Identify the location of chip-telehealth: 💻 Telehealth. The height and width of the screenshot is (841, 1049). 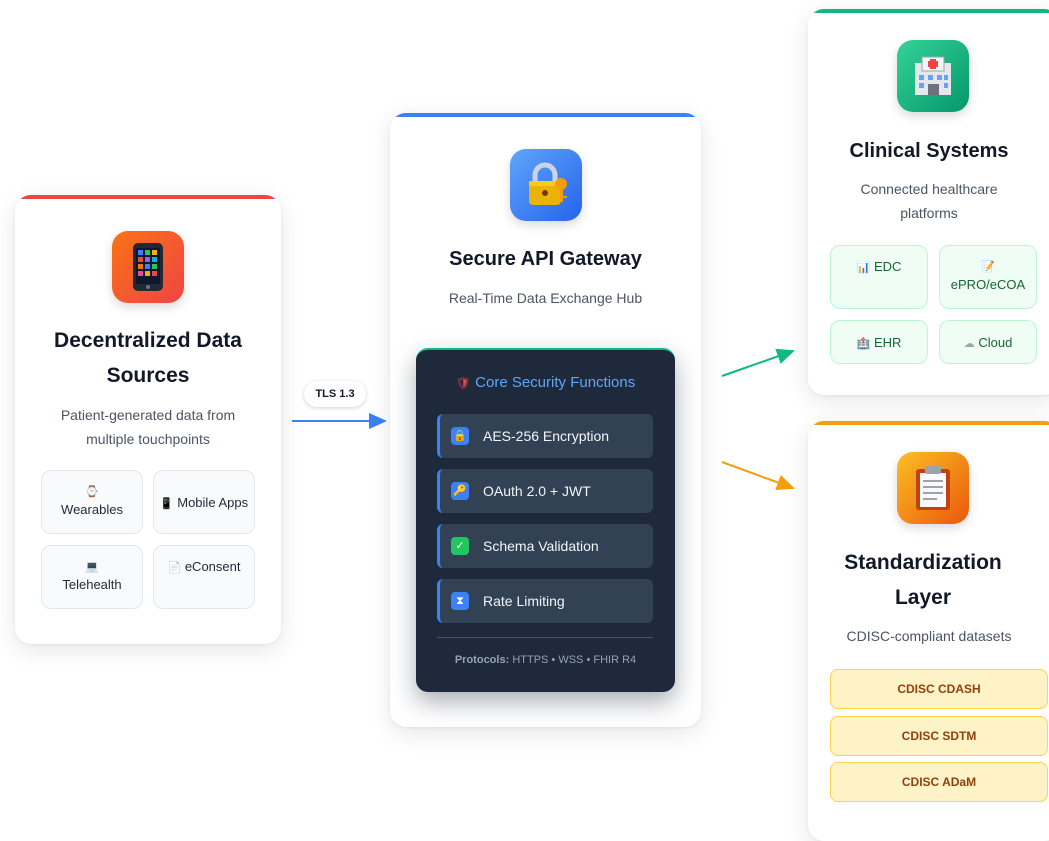
(92, 577).